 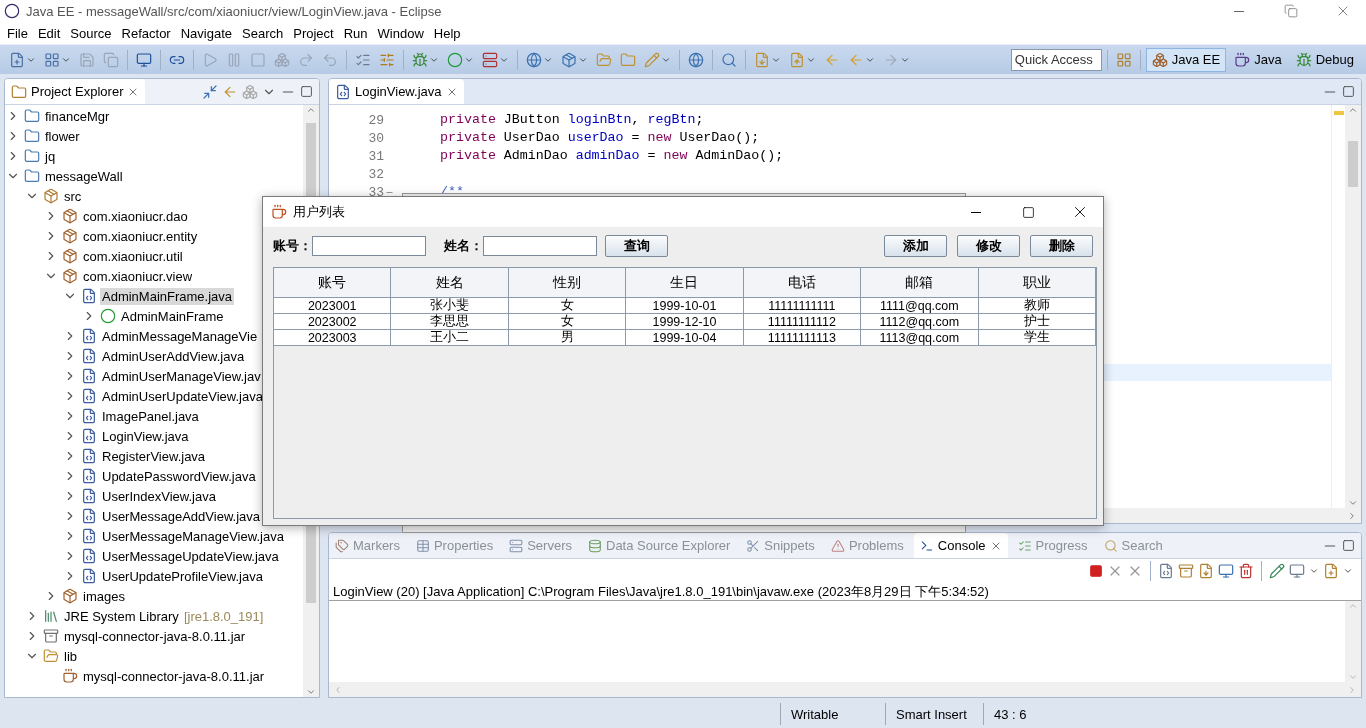 I want to click on globe-icon, so click(x=534, y=59).